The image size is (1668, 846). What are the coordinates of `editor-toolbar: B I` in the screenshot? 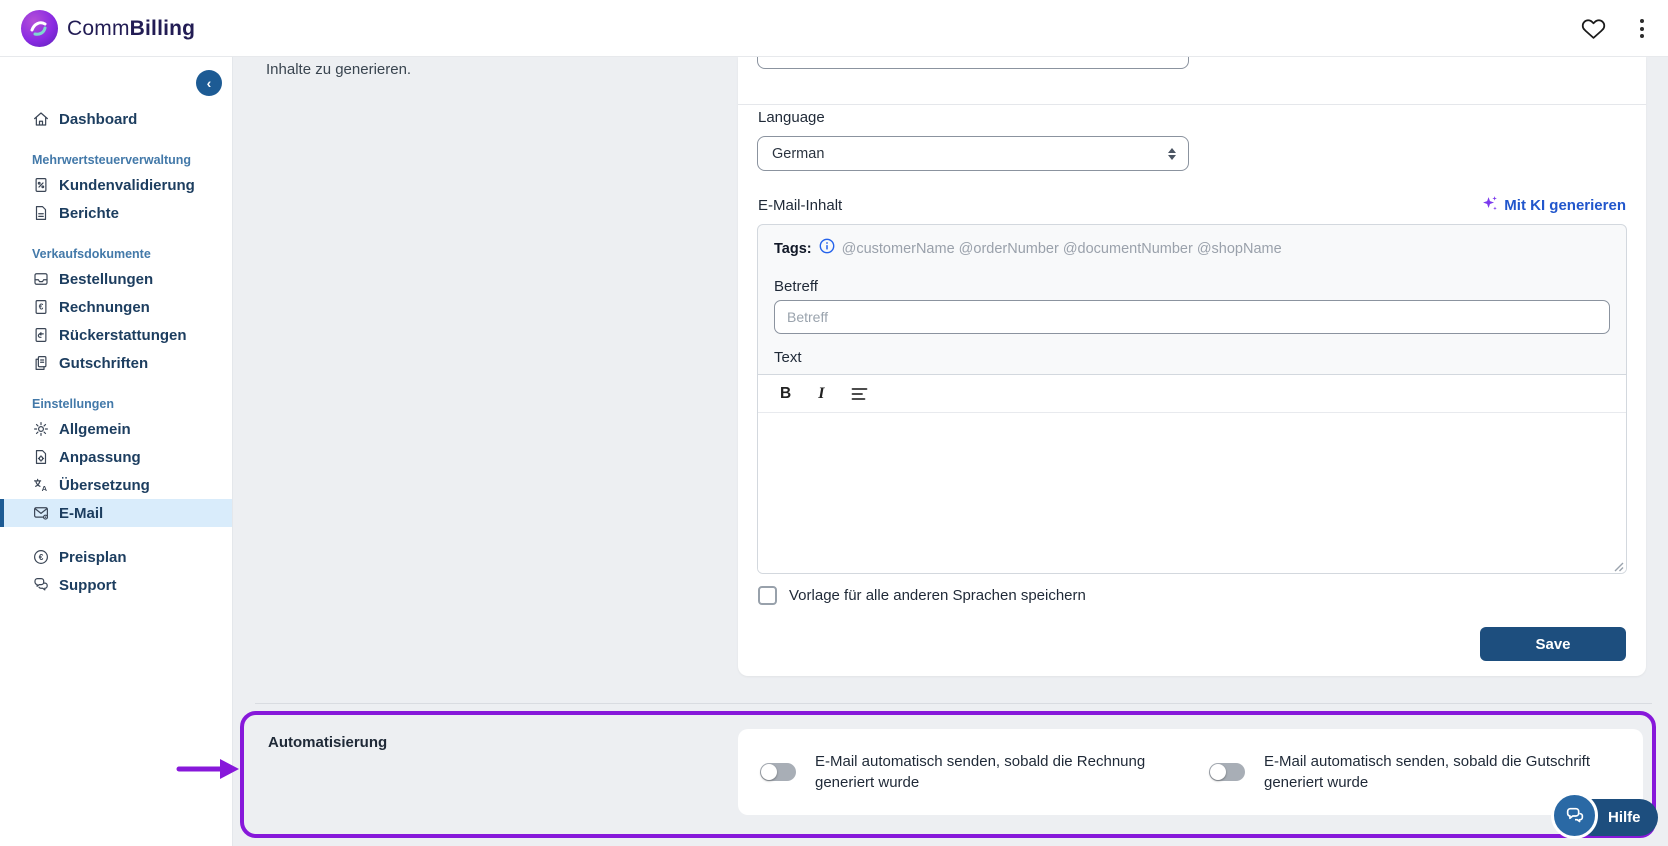 It's located at (1192, 394).